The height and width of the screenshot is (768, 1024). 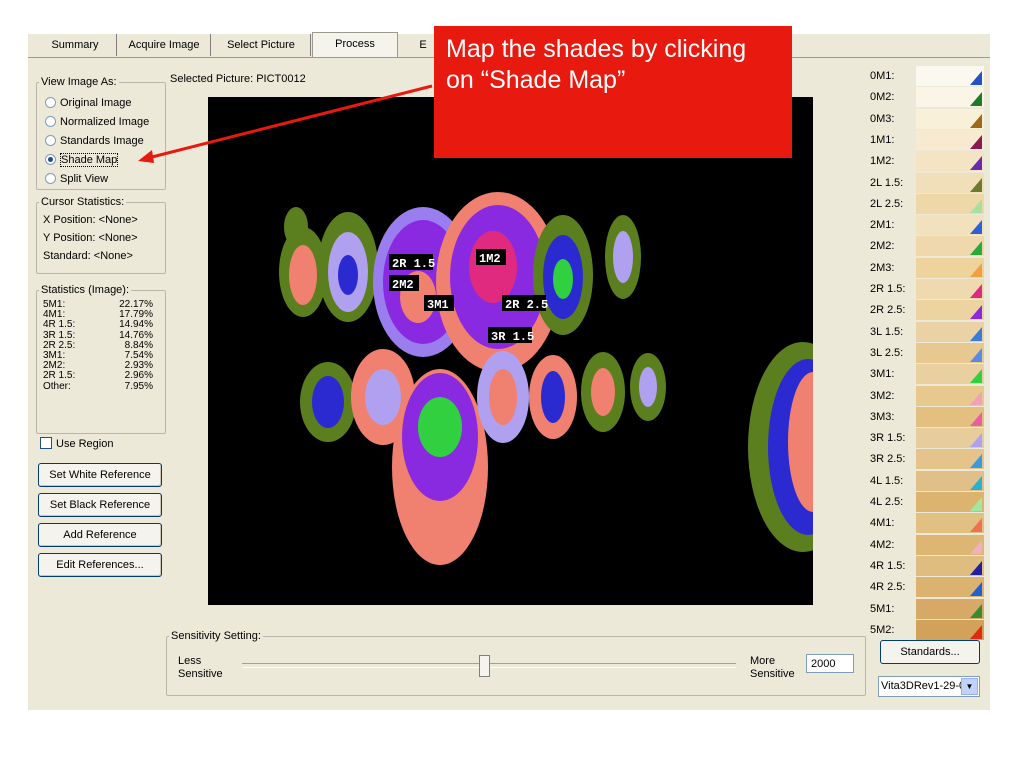 What do you see at coordinates (888, 587) in the screenshot?
I see `shade-label: 4R 2.5:` at bounding box center [888, 587].